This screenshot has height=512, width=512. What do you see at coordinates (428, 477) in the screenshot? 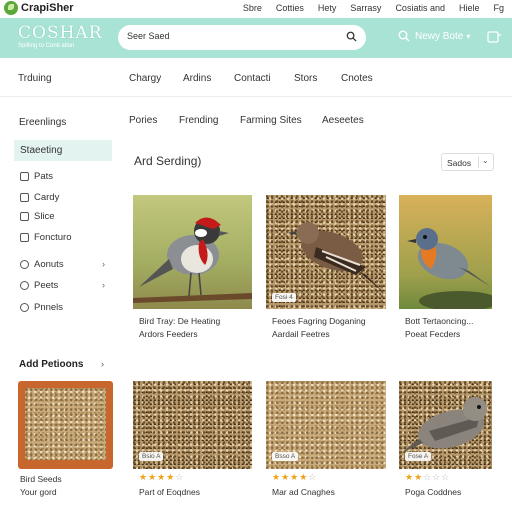
I see `rating-stars: ★★☆☆☆` at bounding box center [428, 477].